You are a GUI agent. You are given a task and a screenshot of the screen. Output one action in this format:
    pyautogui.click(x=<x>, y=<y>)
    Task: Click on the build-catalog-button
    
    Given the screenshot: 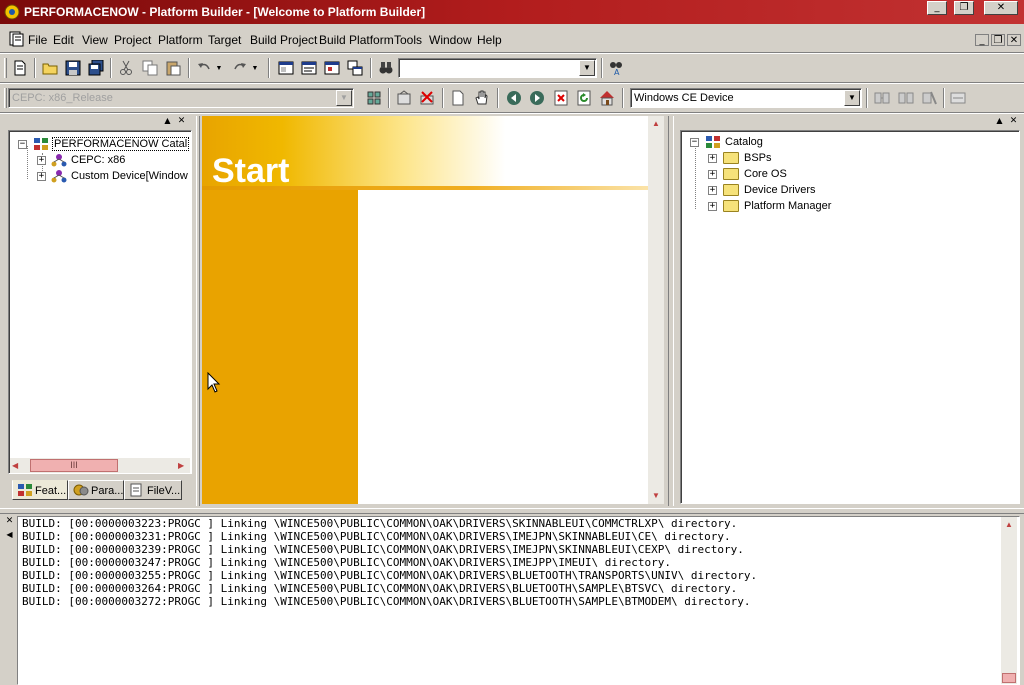 What is the action you would take?
    pyautogui.click(x=374, y=98)
    